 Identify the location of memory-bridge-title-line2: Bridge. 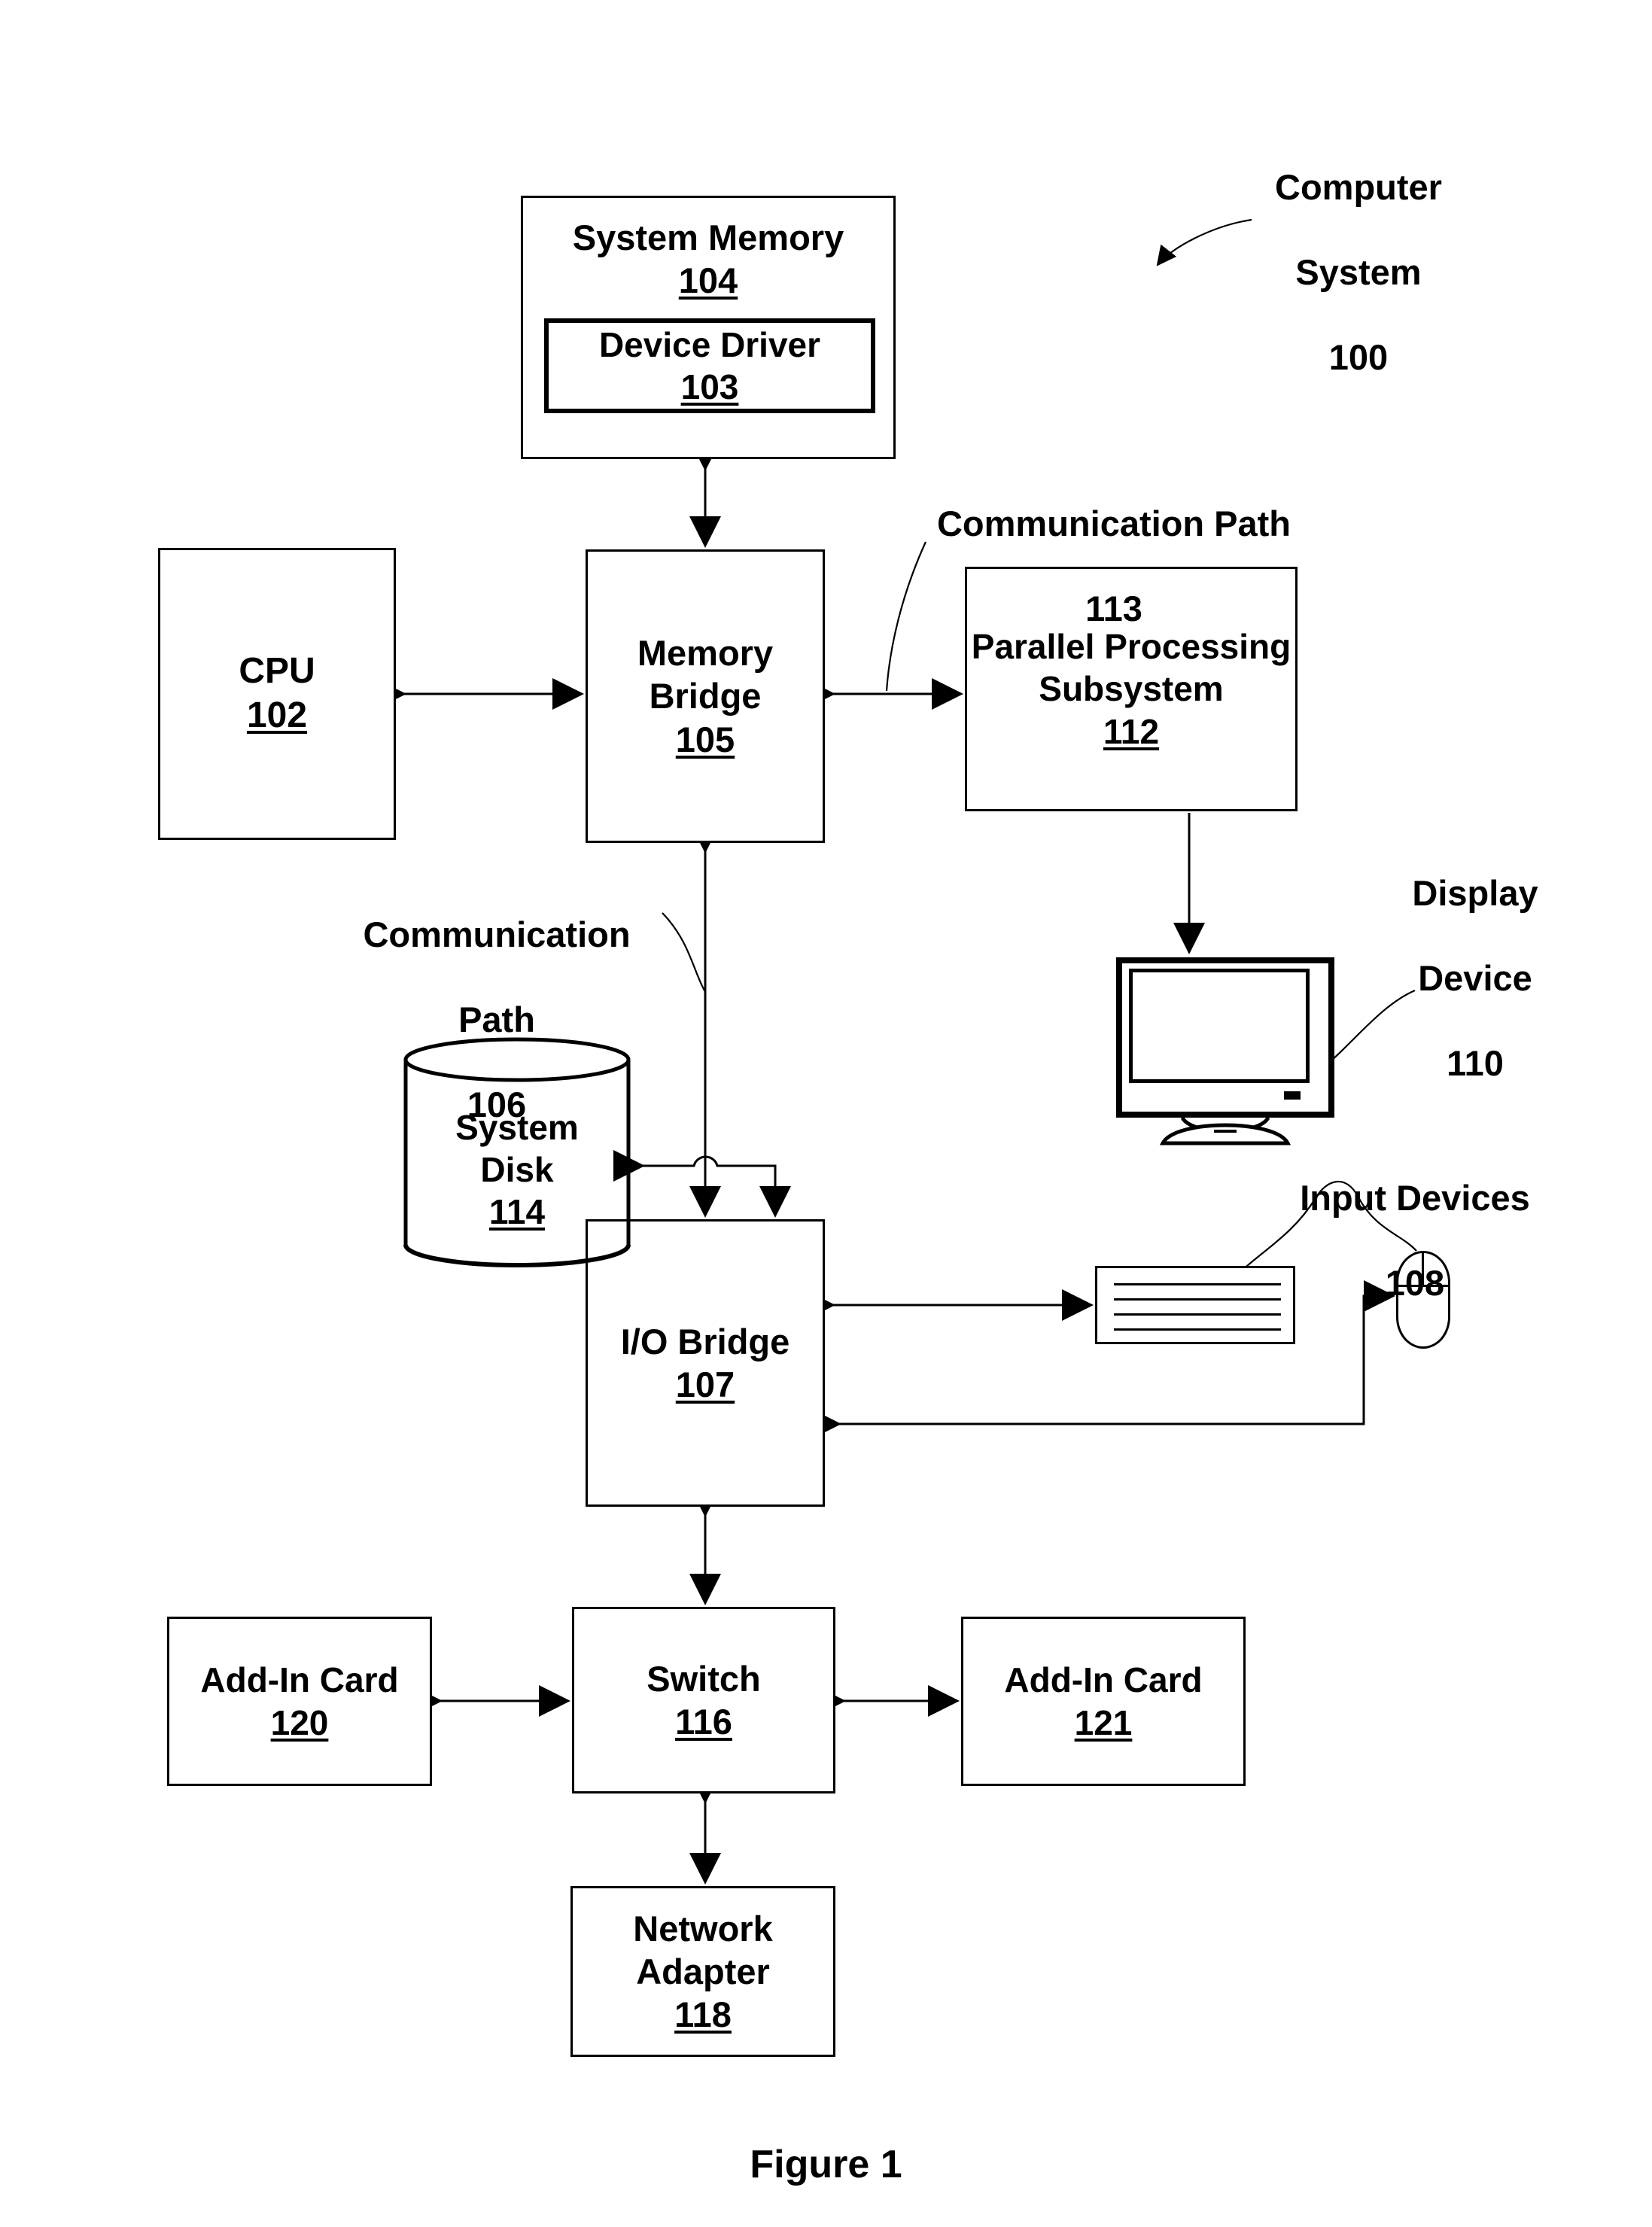
(705, 696).